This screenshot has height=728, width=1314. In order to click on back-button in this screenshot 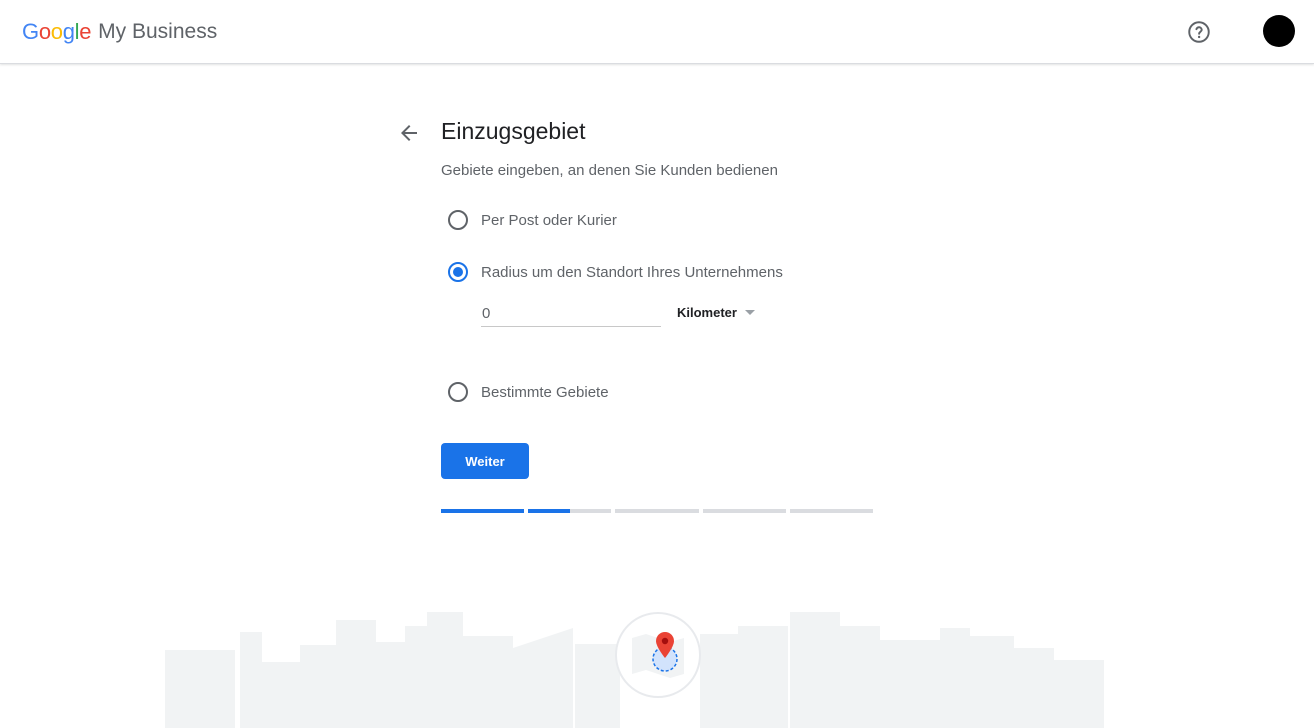, I will do `click(409, 133)`.